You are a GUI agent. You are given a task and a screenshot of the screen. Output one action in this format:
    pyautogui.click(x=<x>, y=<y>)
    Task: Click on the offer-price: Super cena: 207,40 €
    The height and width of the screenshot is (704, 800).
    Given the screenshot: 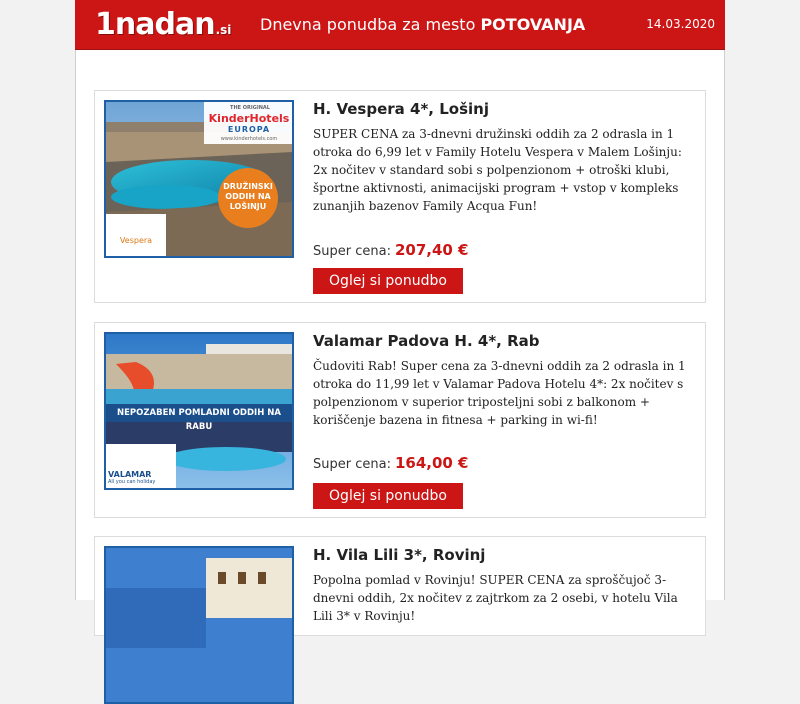 What is the action you would take?
    pyautogui.click(x=391, y=250)
    